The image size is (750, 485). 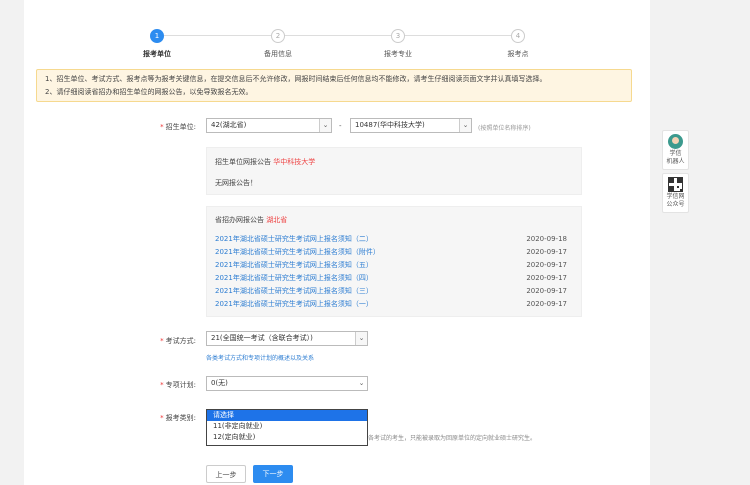 What do you see at coordinates (149, 92) in the screenshot?
I see `notice-line-2: 2、请仔细阅读省招办和招生单位的网报公告，以免导致报名无效。` at bounding box center [149, 92].